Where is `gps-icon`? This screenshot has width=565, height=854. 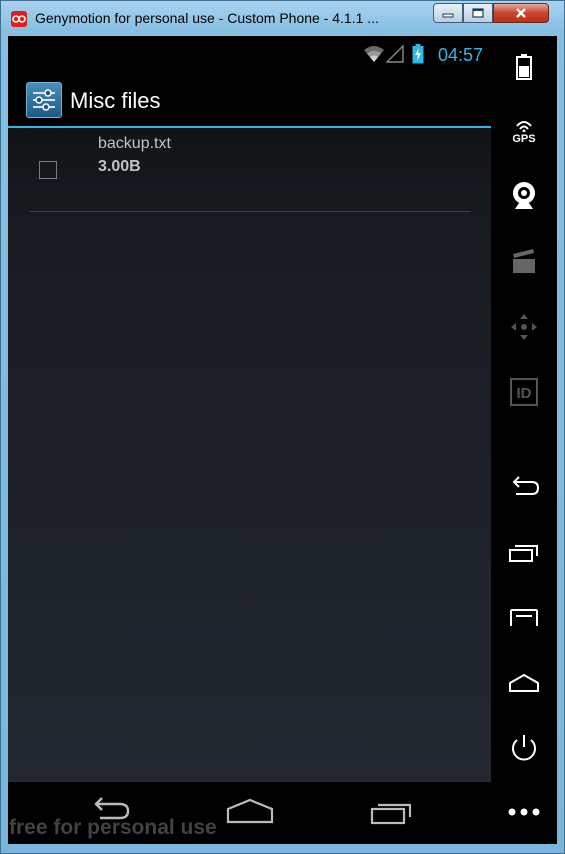 gps-icon is located at coordinates (524, 126).